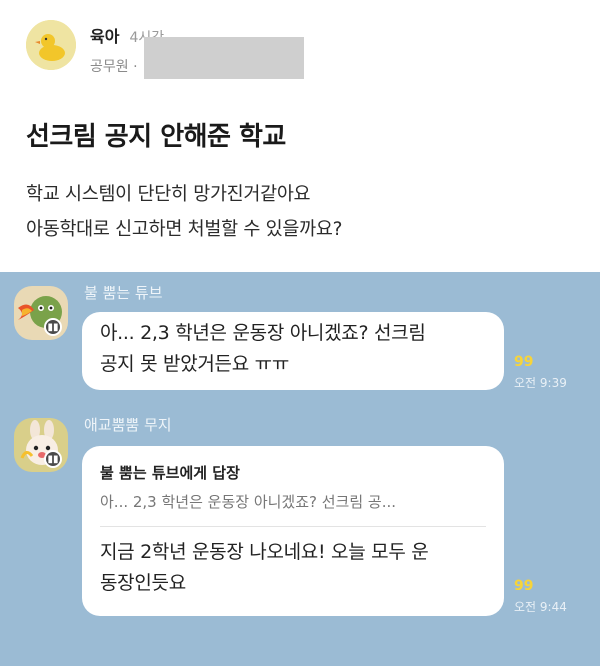 The image size is (600, 666). I want to click on post-meta: 육아 4시간 공무원 ·, so click(197, 51).